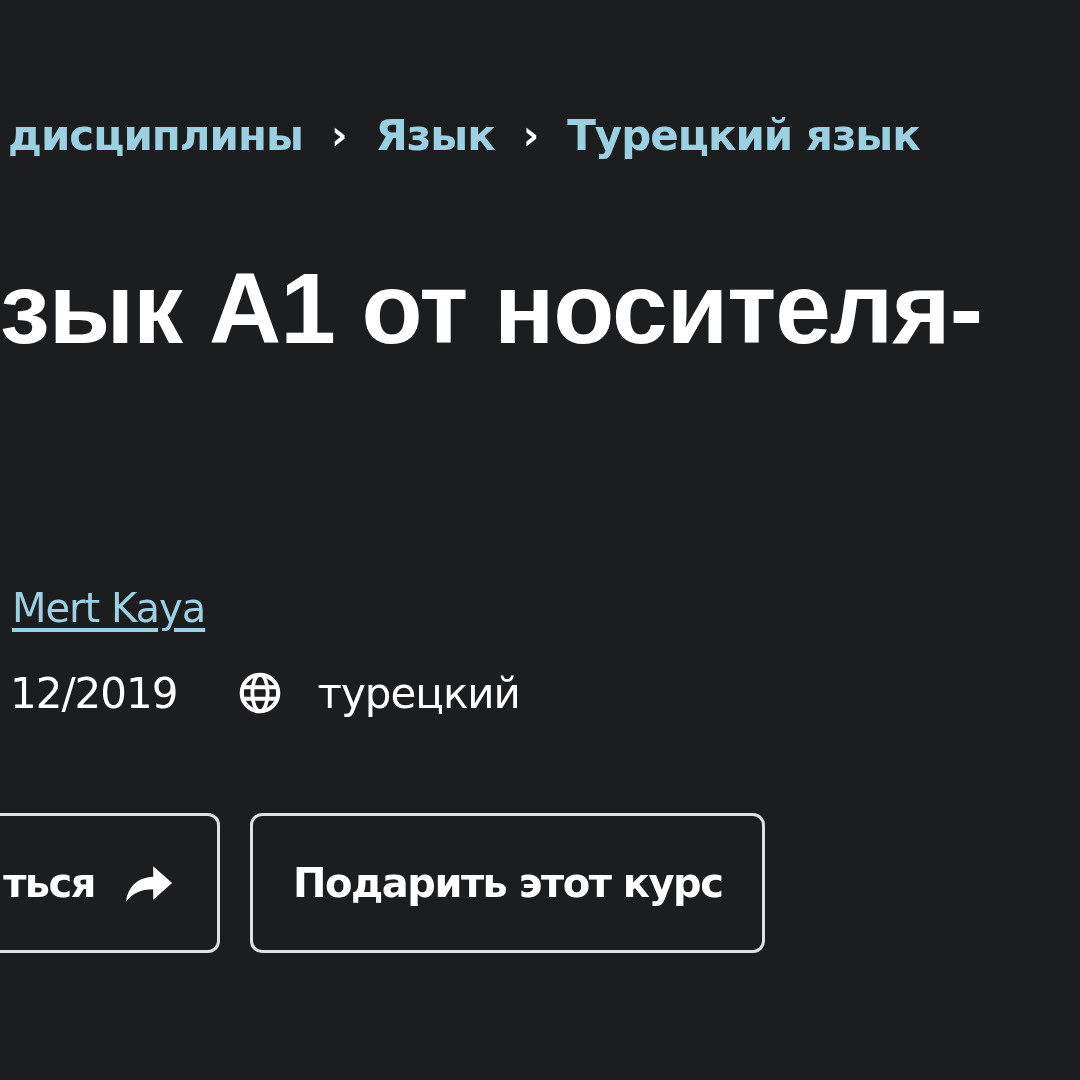 The height and width of the screenshot is (1080, 1080). What do you see at coordinates (491, 308) in the screenshot?
I see `course-title: зык A1 от носителя-` at bounding box center [491, 308].